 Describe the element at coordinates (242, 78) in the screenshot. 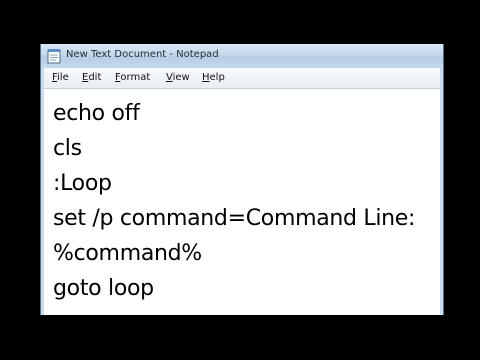

I see `menu-bar: File Edit Format View Help` at that location.